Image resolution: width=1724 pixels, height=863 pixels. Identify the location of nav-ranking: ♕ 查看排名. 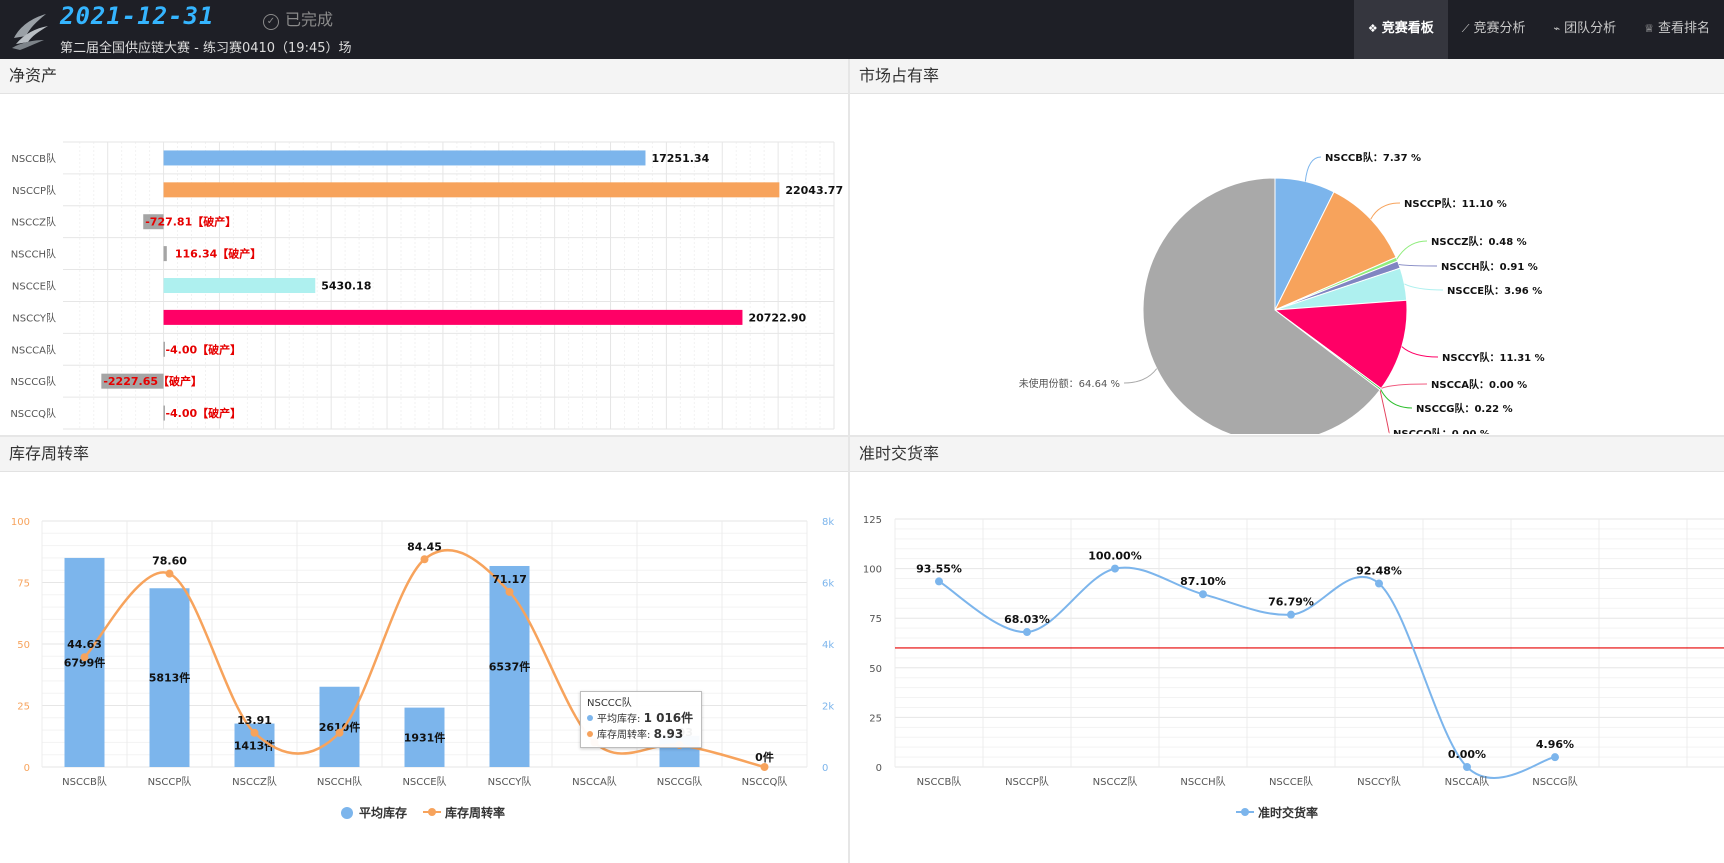
(1677, 29).